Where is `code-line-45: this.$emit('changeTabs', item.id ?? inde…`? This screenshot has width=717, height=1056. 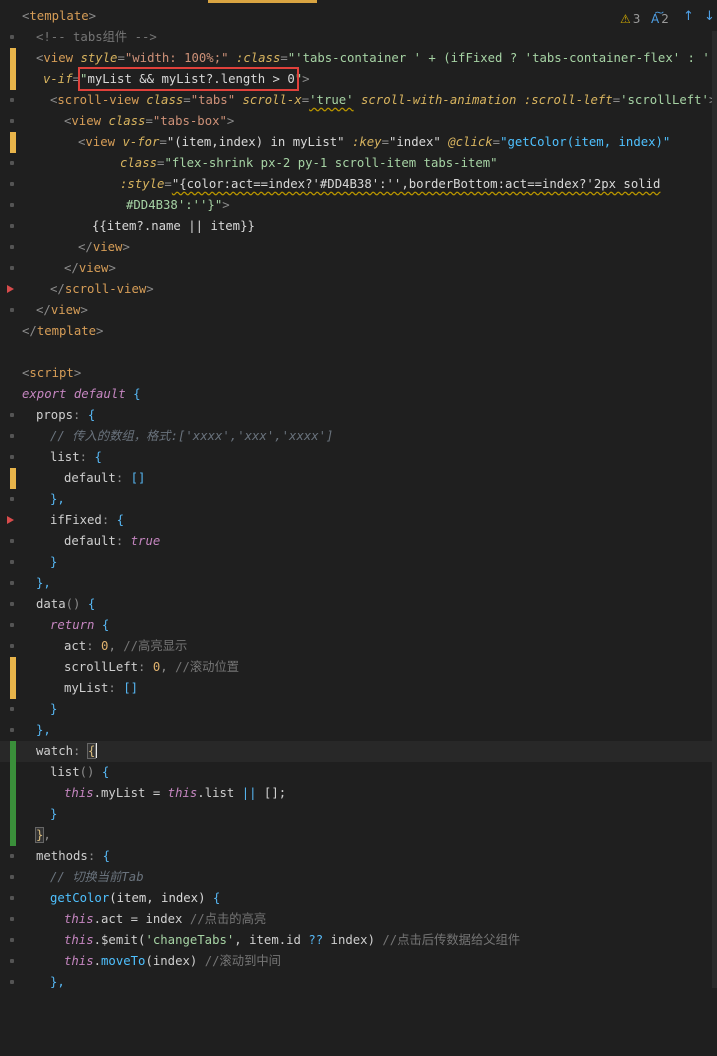
code-line-45: this.$emit('changeTabs', item.id ?? inde… is located at coordinates (356, 940).